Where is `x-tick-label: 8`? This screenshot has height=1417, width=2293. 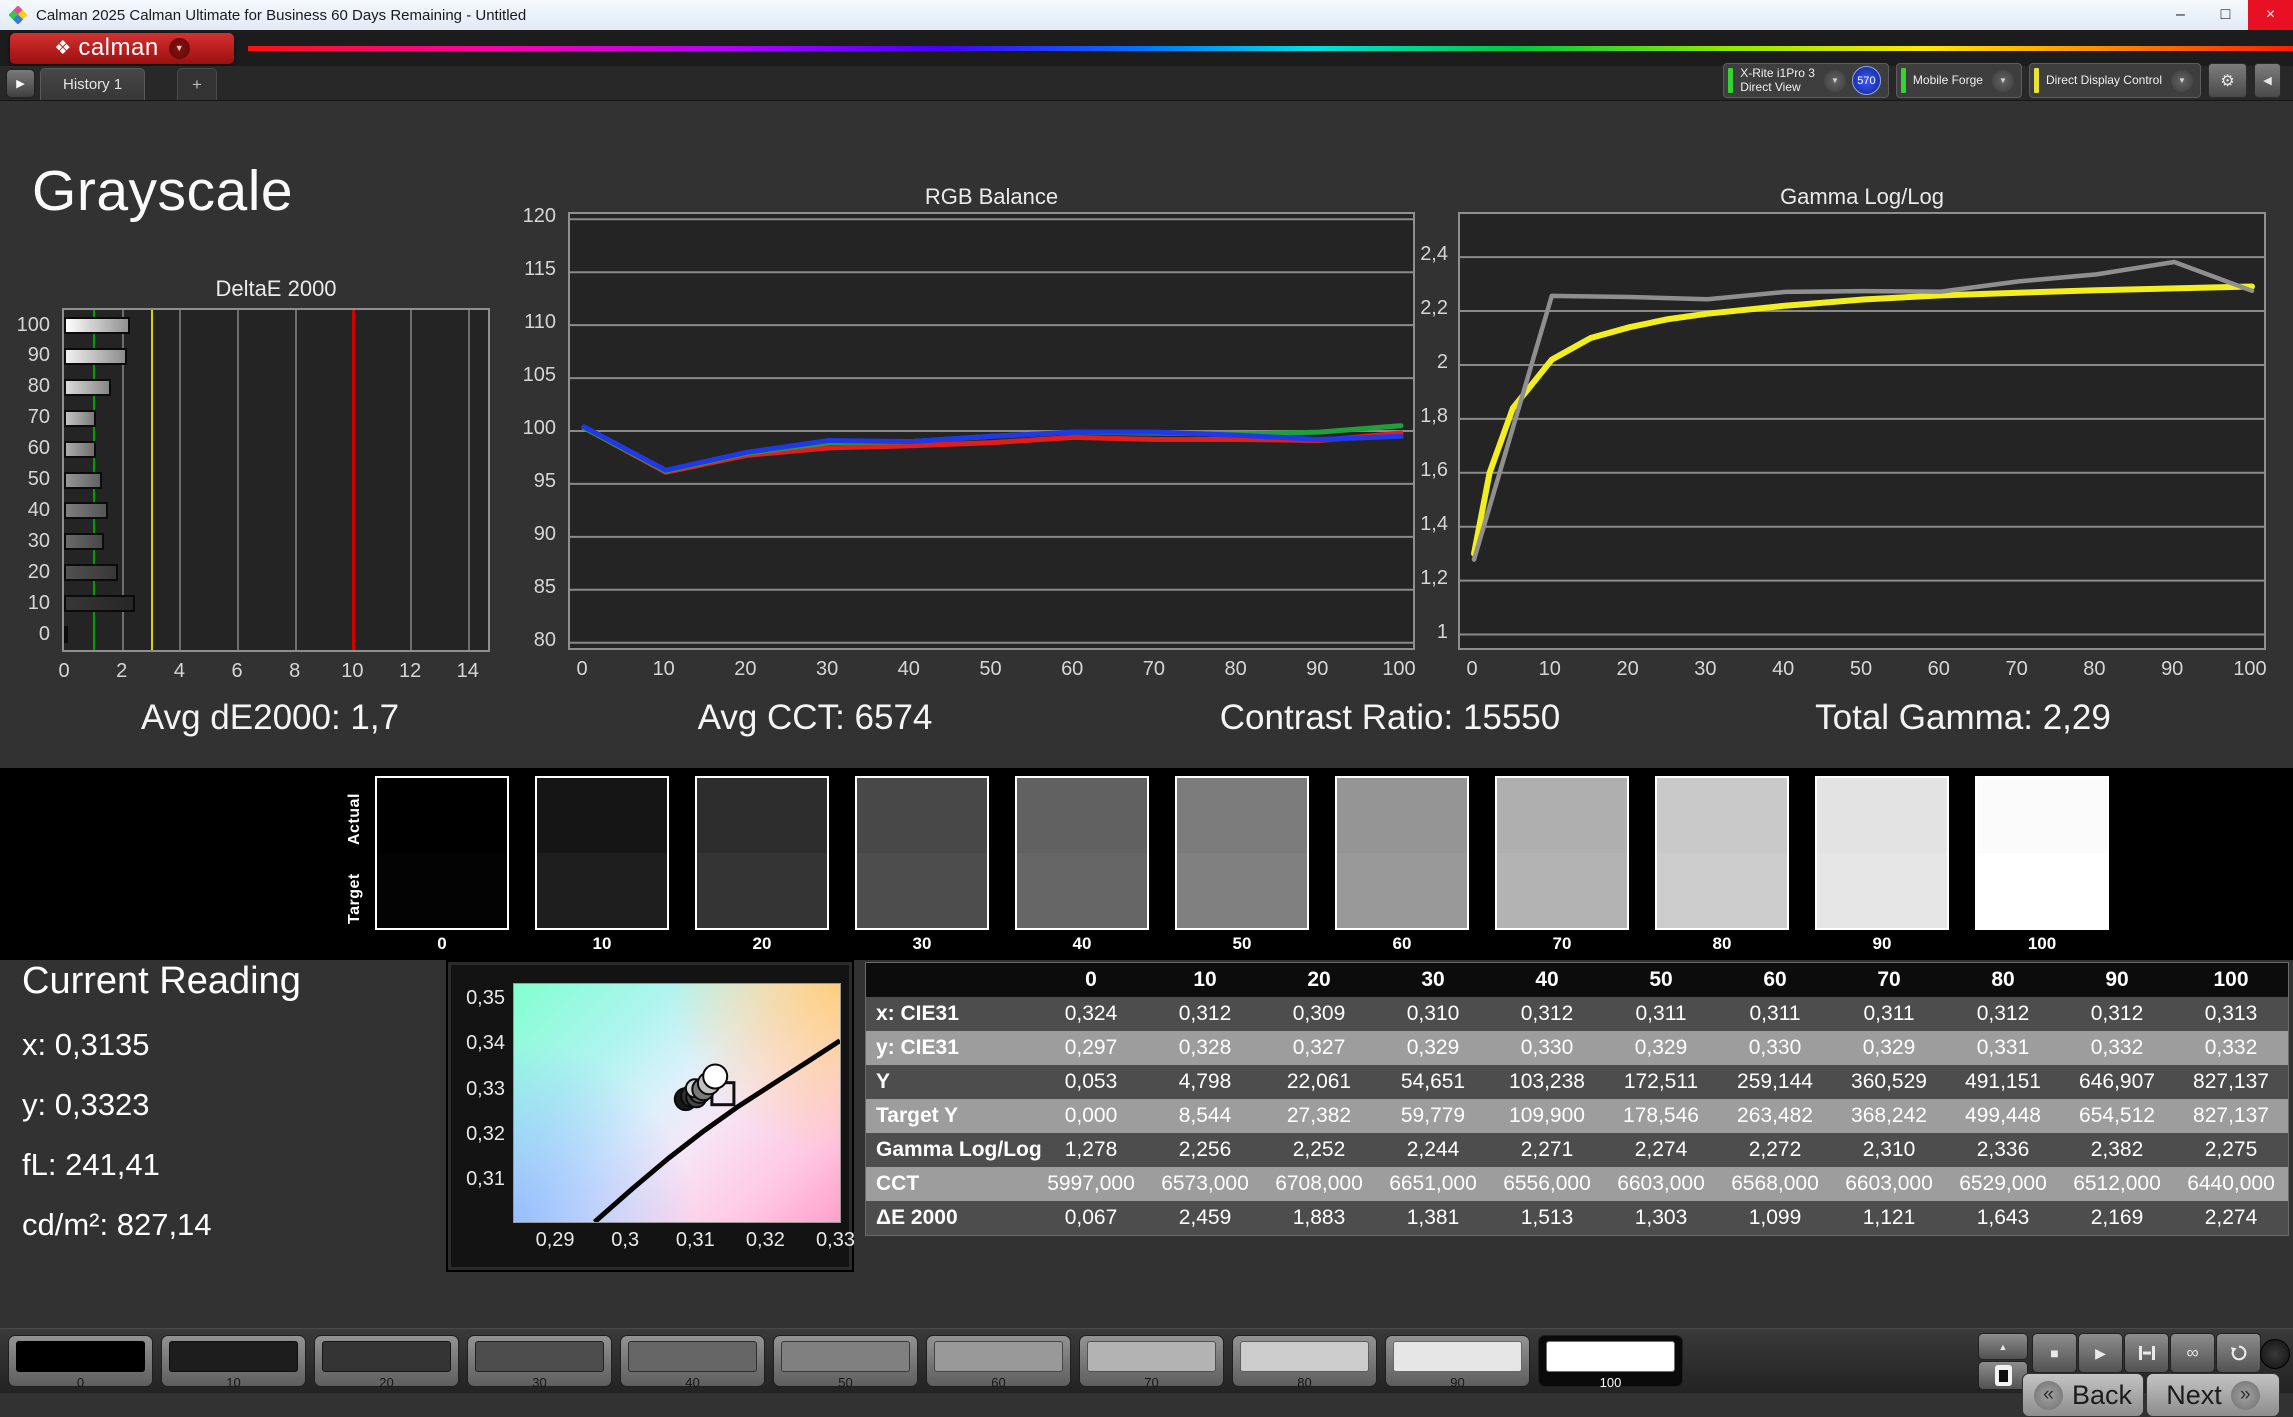 x-tick-label: 8 is located at coordinates (295, 671).